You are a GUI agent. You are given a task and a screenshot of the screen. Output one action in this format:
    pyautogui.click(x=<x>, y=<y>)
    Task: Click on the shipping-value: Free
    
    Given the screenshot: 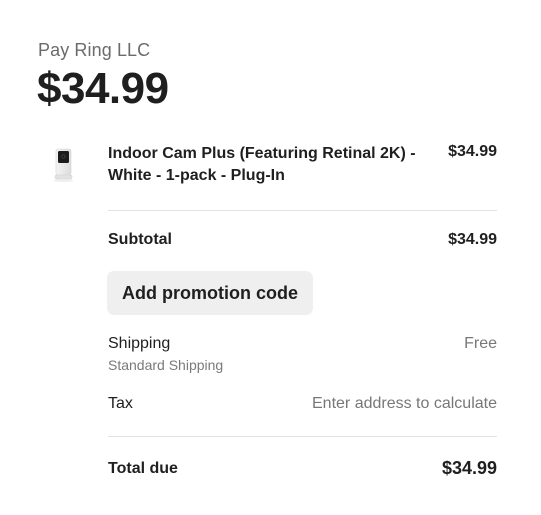 What is the action you would take?
    pyautogui.click(x=480, y=343)
    